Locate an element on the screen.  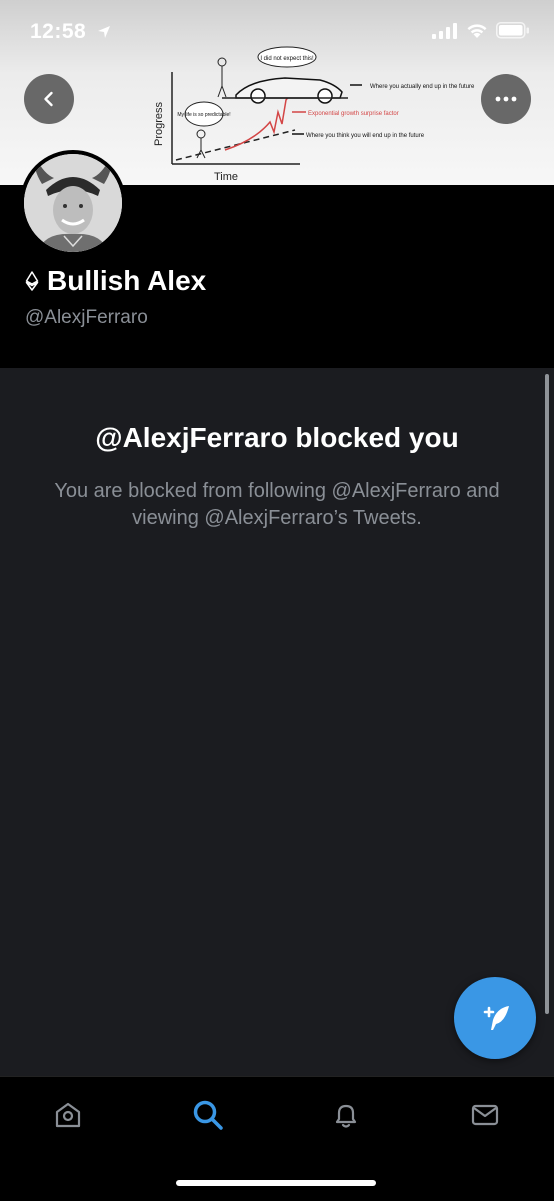
compose-tweet-button is located at coordinates (495, 1018).